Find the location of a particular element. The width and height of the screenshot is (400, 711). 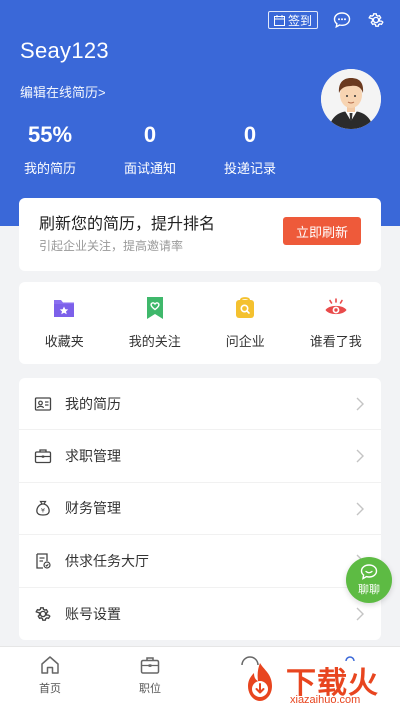

stat-interviews: 0 面试通知 is located at coordinates (150, 148).